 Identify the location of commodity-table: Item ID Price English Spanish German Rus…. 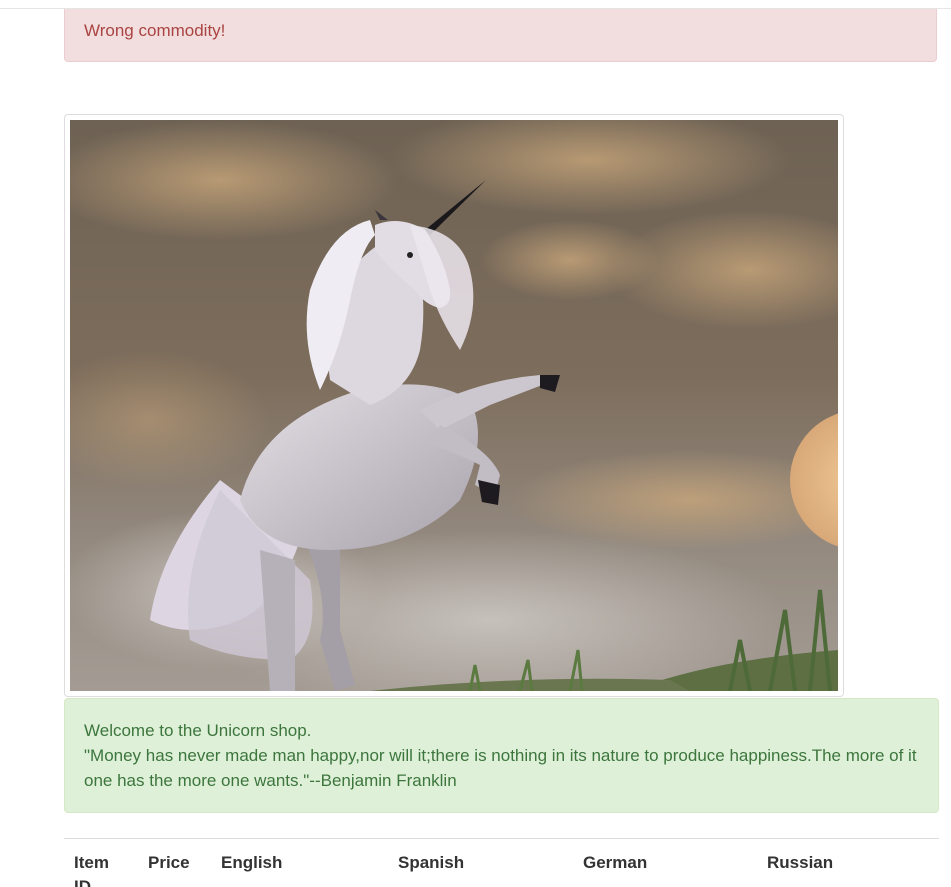
(501, 862).